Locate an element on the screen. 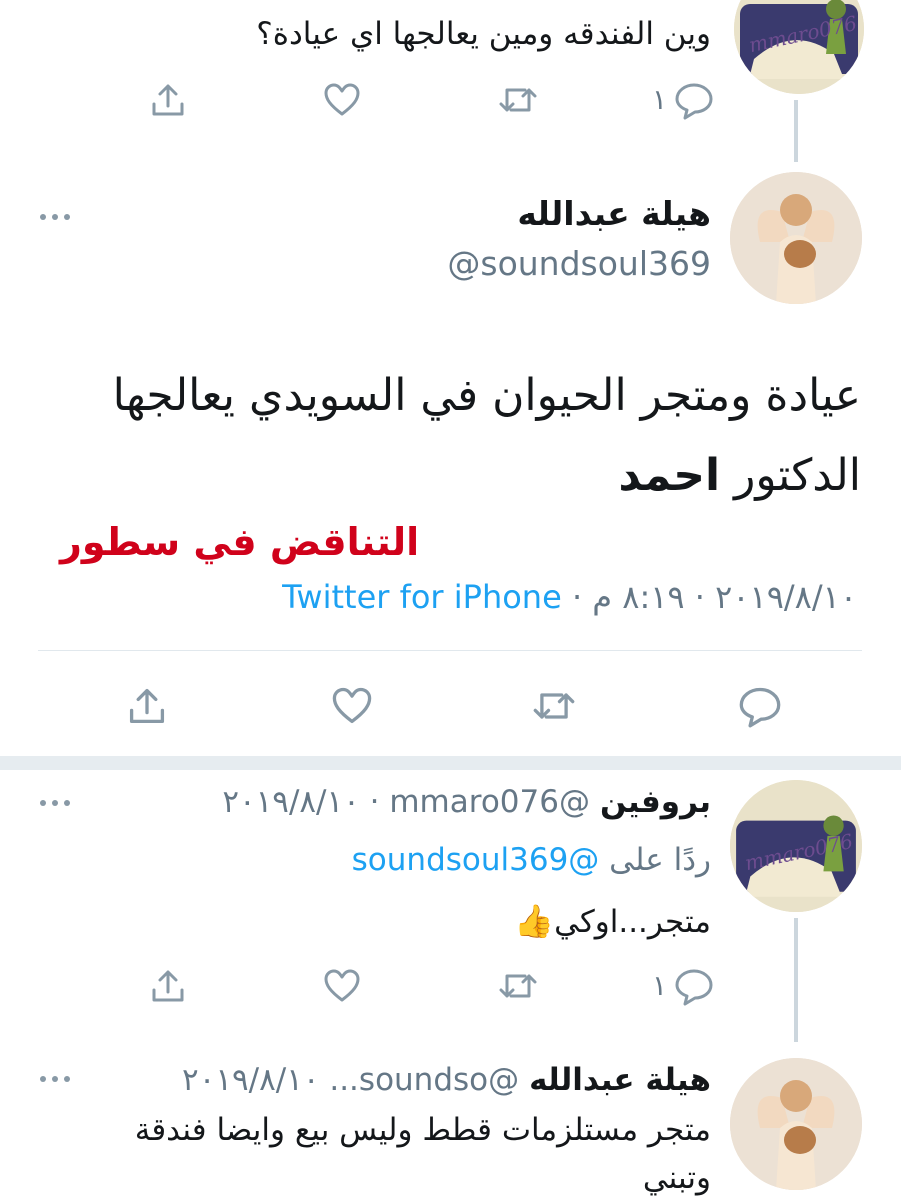 This screenshot has height=1200, width=901. tweet-body-line: الدكتور احمد is located at coordinates (739, 475).